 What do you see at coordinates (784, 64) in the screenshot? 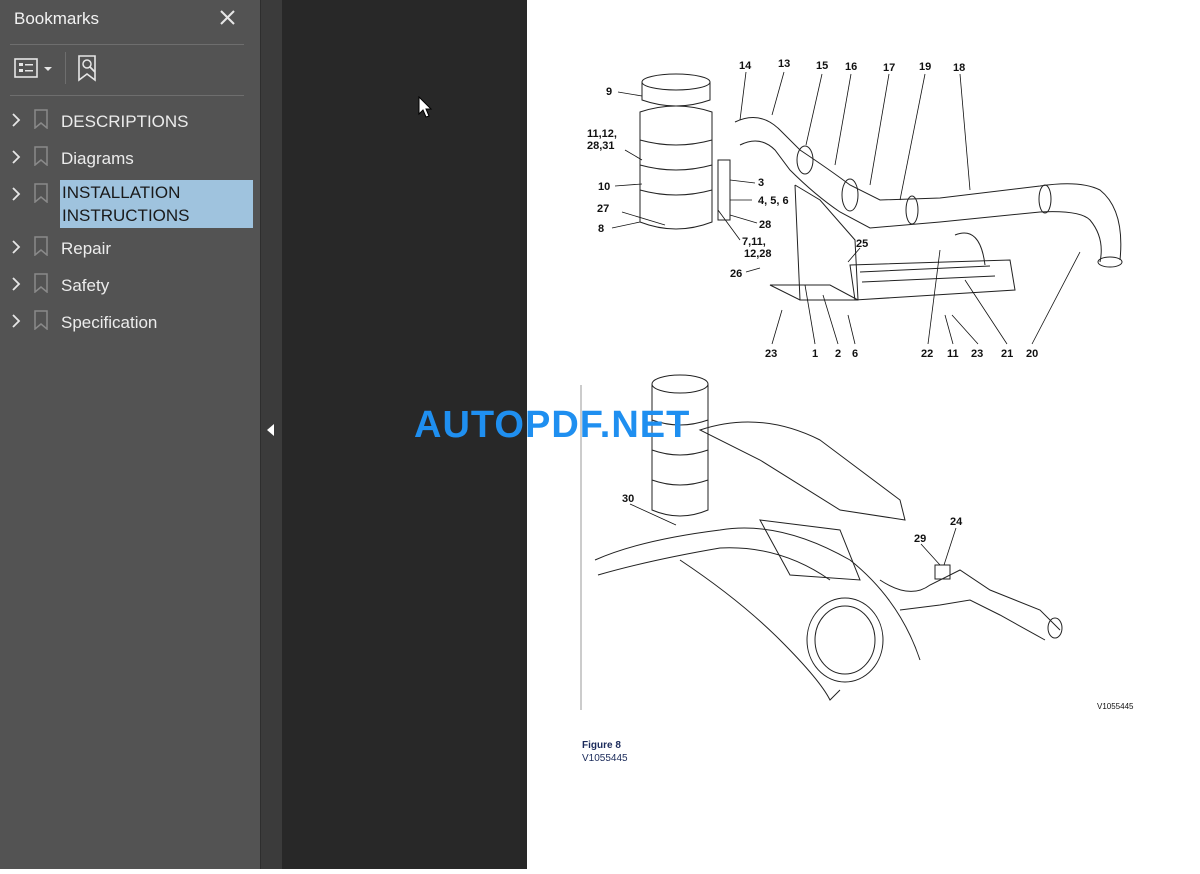
I see `callout-13: 13` at bounding box center [784, 64].